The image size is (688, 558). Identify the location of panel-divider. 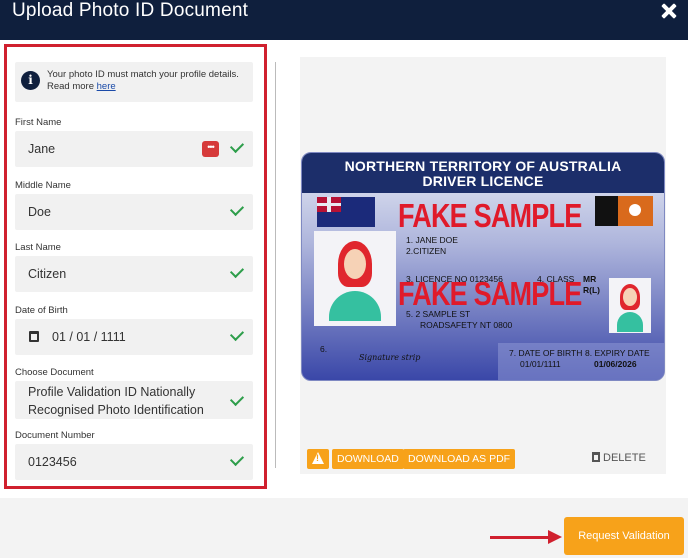
(275, 265).